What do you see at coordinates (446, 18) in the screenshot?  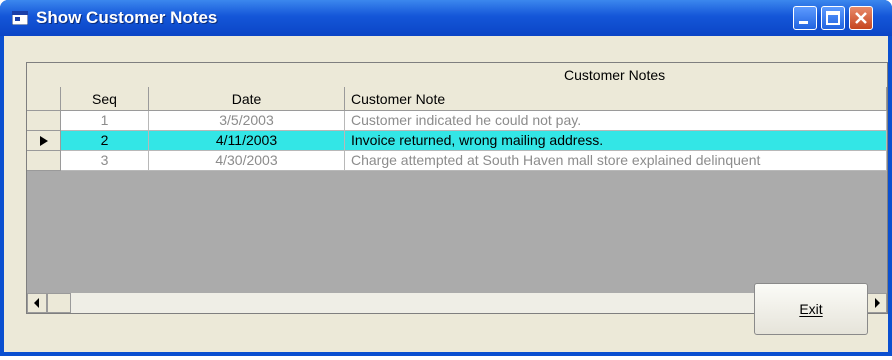 I see `title-bar: Show Customer Notes` at bounding box center [446, 18].